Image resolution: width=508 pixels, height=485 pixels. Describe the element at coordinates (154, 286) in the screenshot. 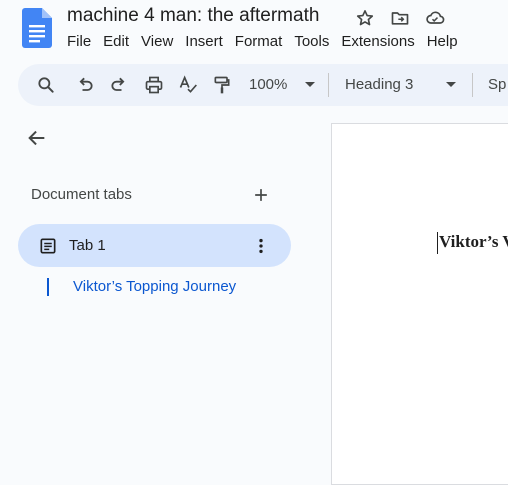

I see `outline-item: Viktor’s Topping Journey` at that location.